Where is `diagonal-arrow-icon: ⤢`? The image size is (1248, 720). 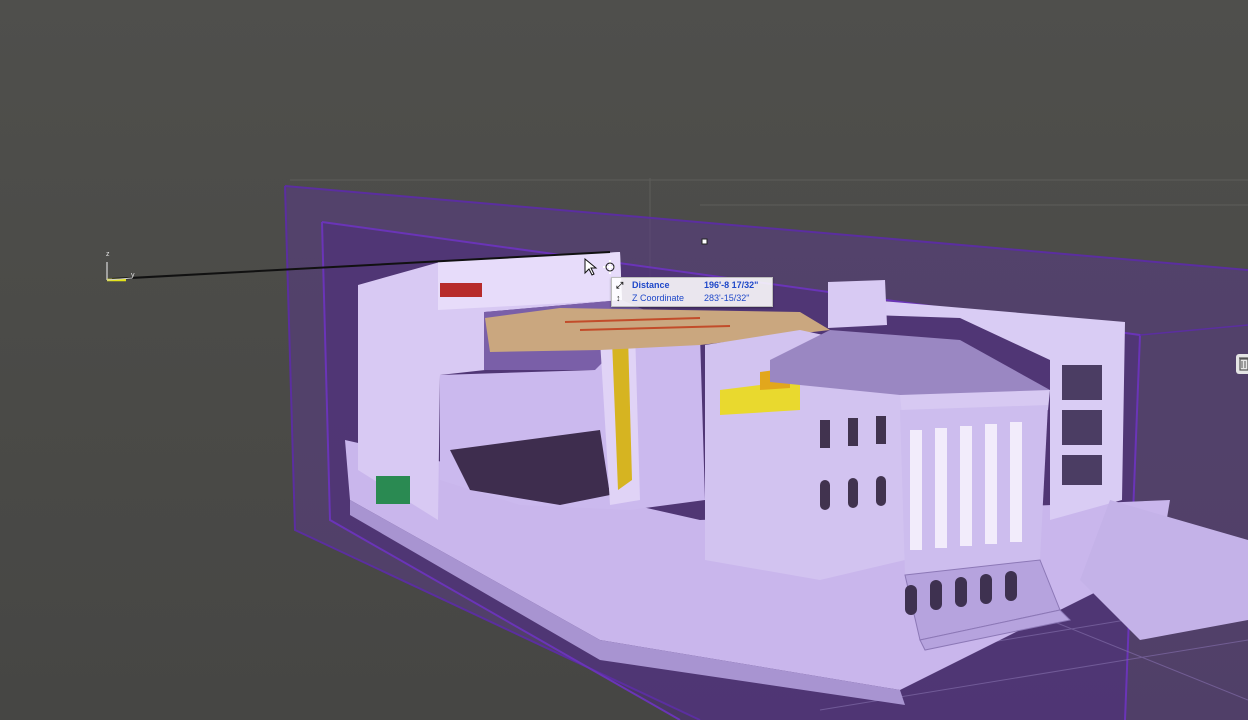
diagonal-arrow-icon: ⤢ is located at coordinates (620, 285).